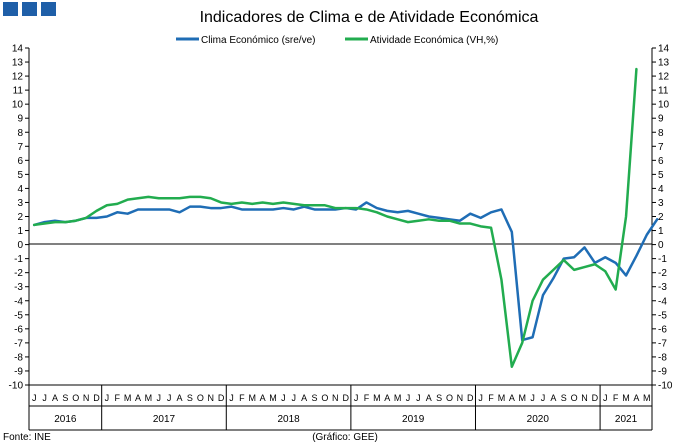  Describe the element at coordinates (664, 49) in the screenshot. I see `y-tick-label-right: 14` at that location.